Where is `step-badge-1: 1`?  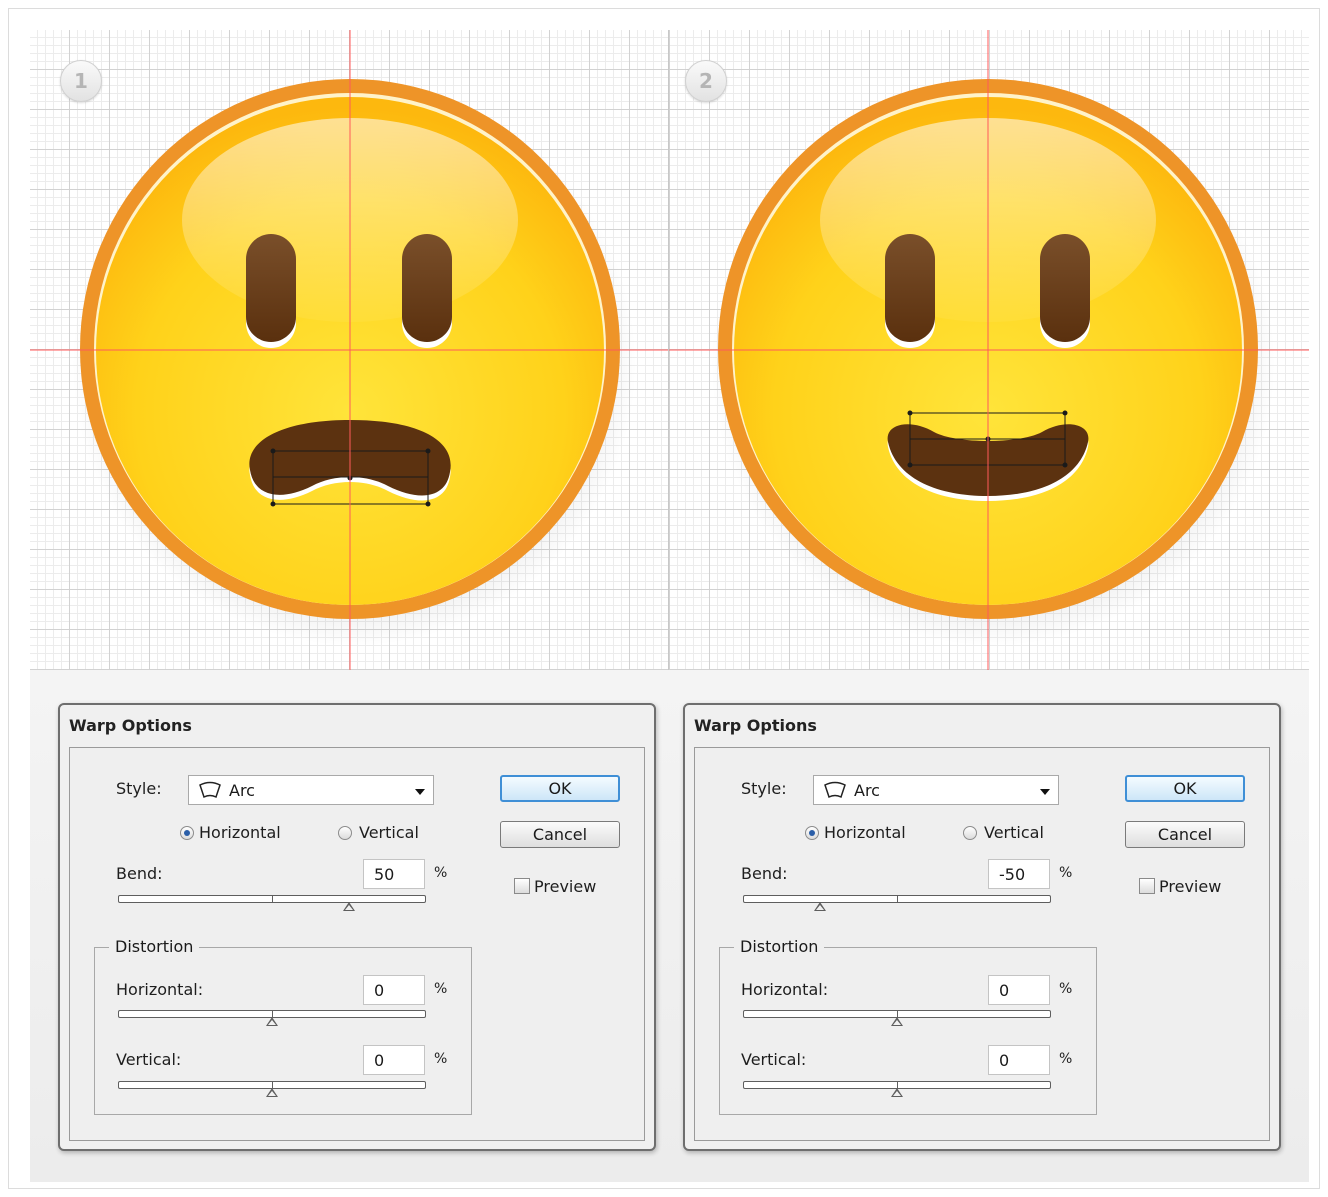
step-badge-1: 1 is located at coordinates (81, 81).